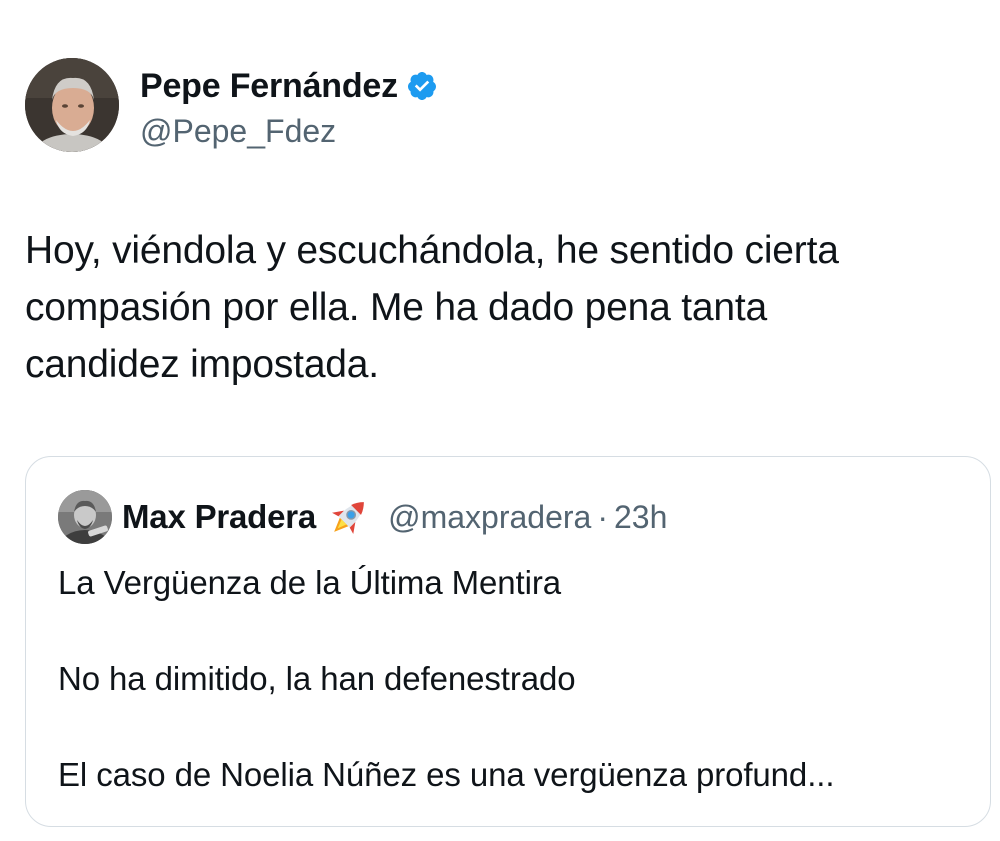 Image resolution: width=1000 pixels, height=841 pixels. What do you see at coordinates (289, 131) in the screenshot?
I see `author-handle: @Pepe_Fdez` at bounding box center [289, 131].